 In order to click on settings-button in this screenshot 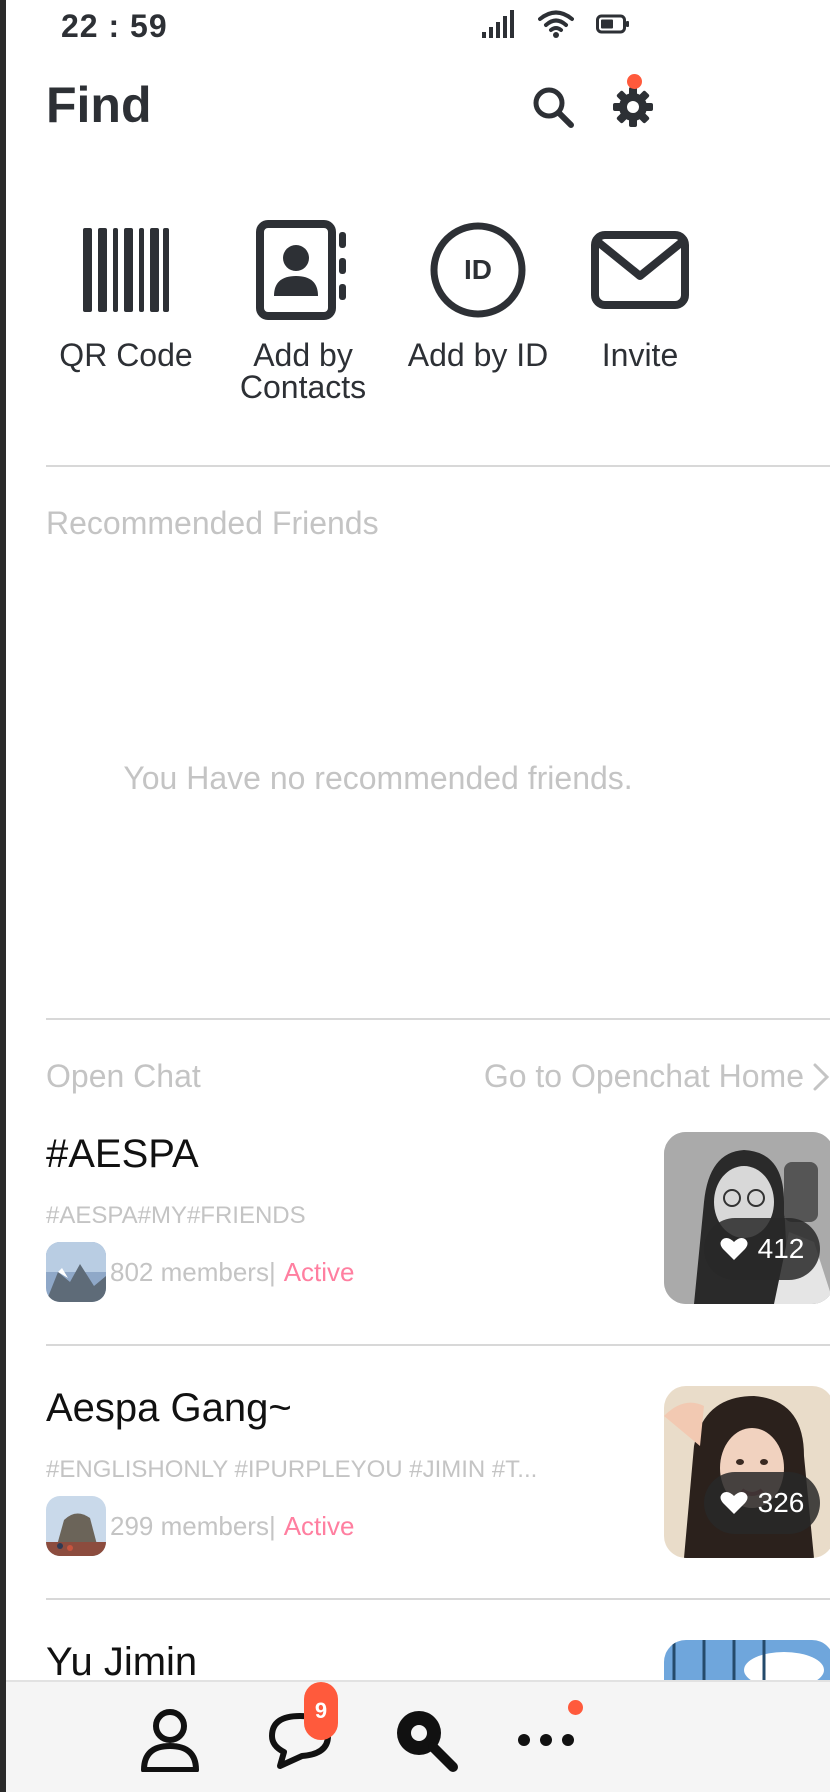, I will do `click(633, 103)`.